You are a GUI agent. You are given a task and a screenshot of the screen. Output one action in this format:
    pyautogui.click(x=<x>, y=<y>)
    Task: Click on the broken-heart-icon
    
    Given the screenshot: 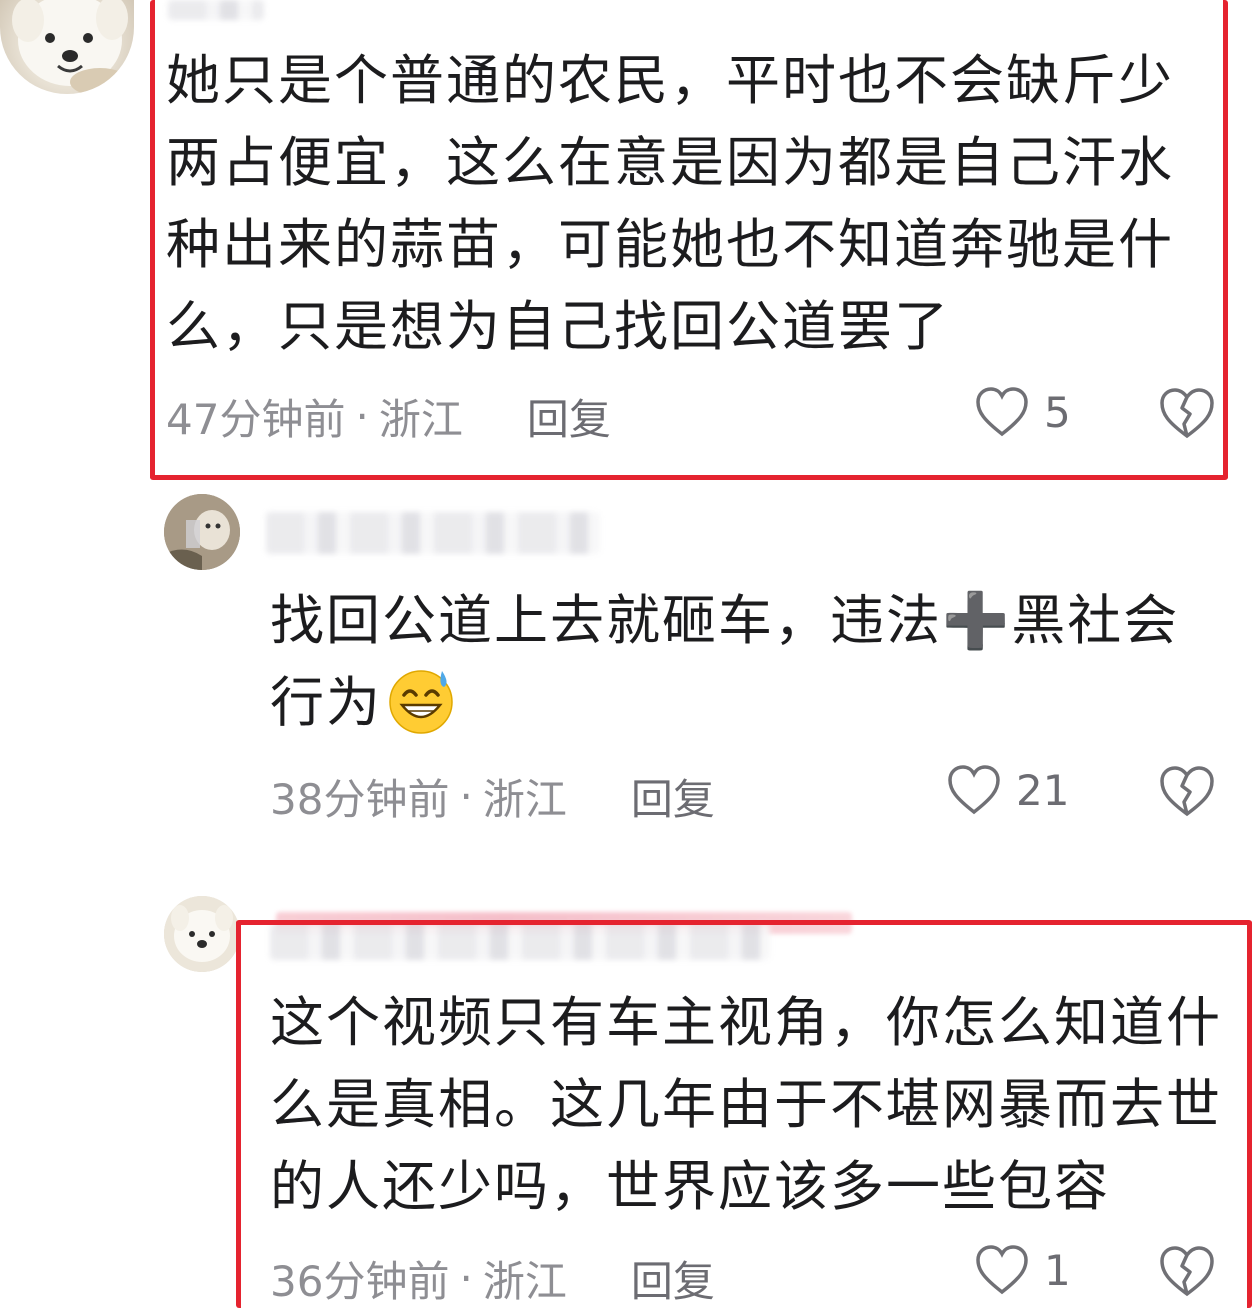 What is the action you would take?
    pyautogui.click(x=1187, y=791)
    